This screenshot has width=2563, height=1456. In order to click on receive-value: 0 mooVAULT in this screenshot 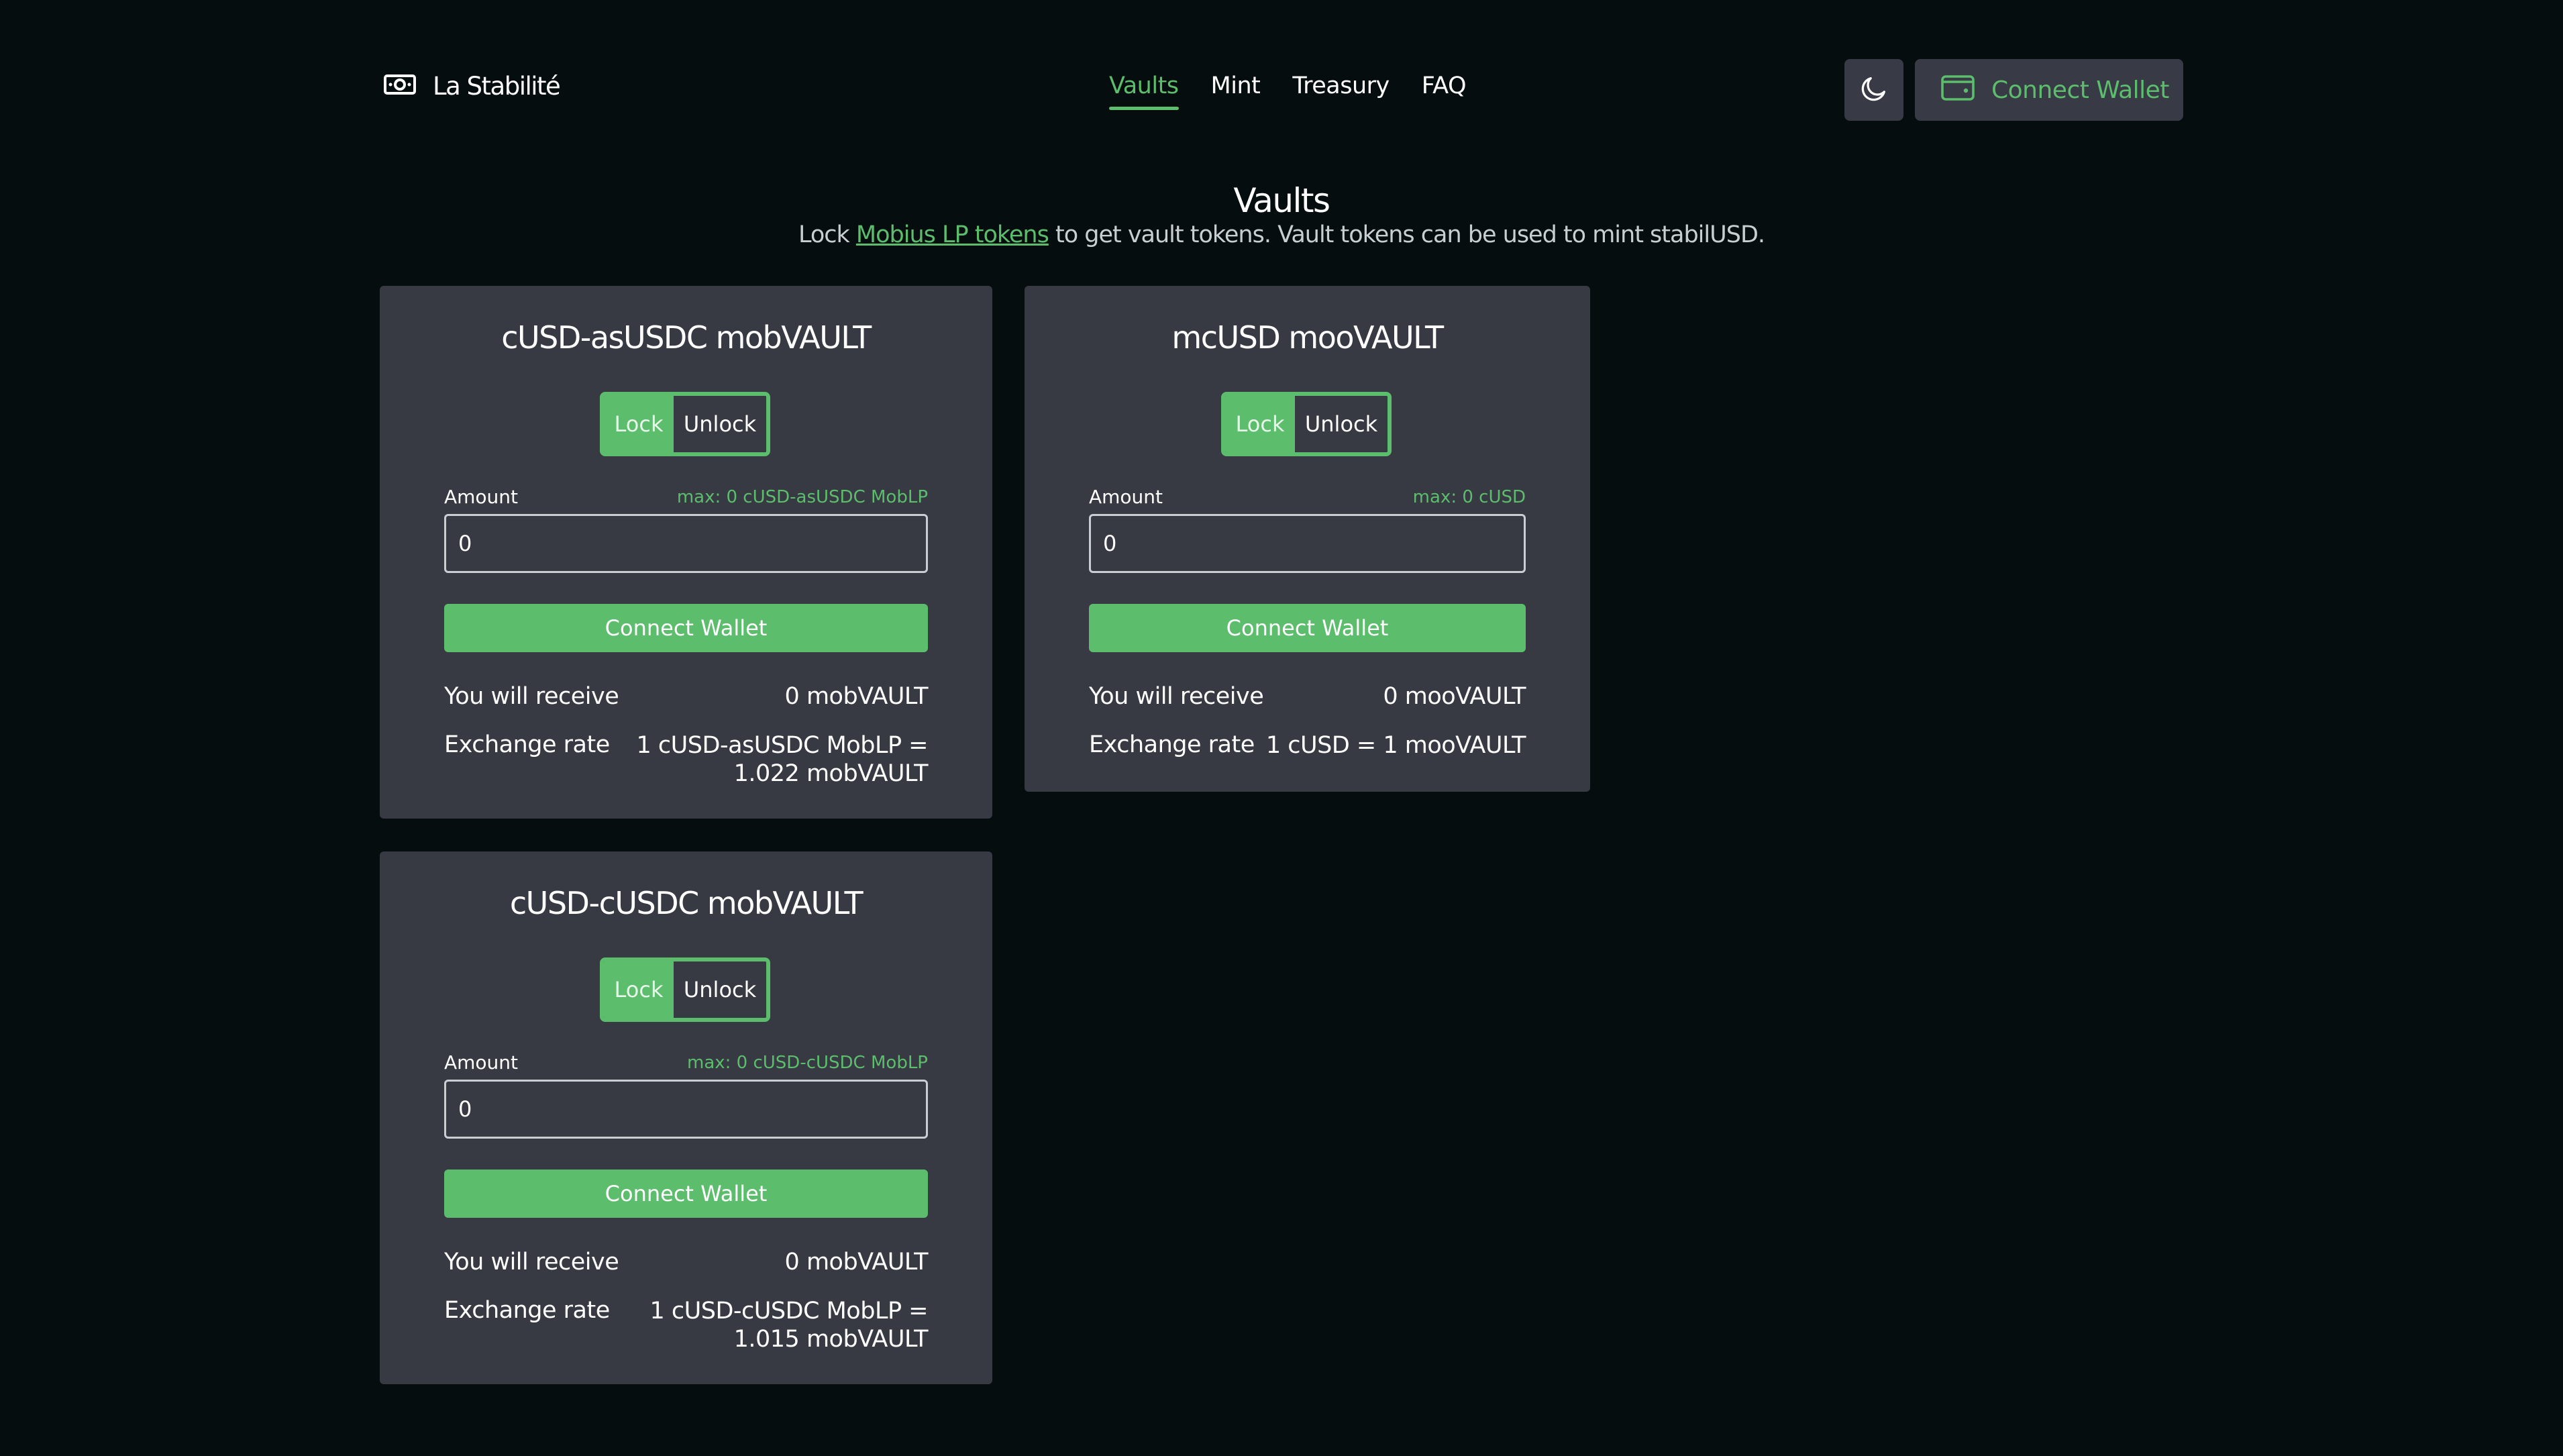, I will do `click(1454, 696)`.